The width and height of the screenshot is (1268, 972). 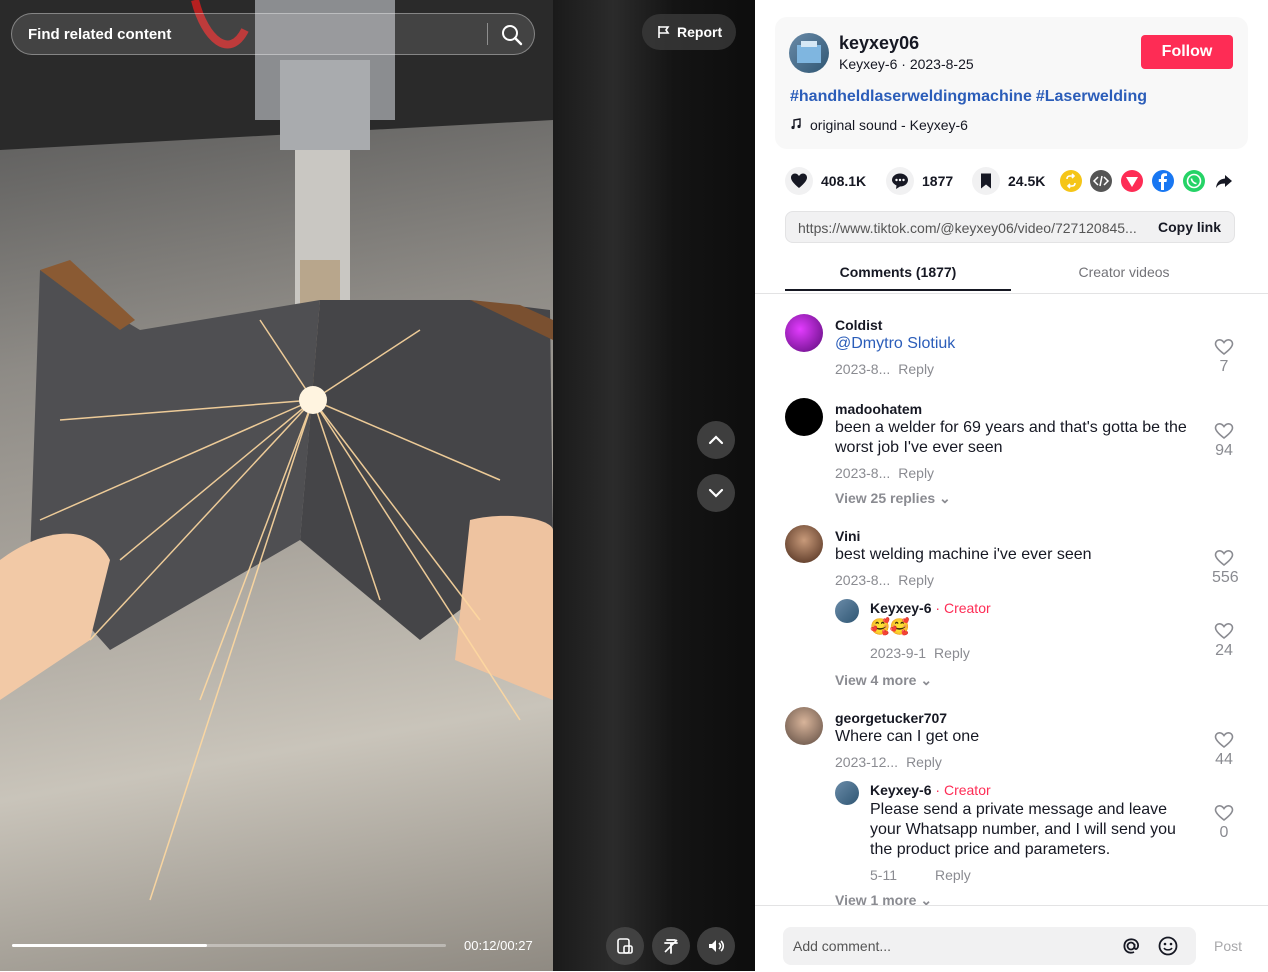 What do you see at coordinates (1224, 181) in the screenshot?
I see `share-arrow-icon` at bounding box center [1224, 181].